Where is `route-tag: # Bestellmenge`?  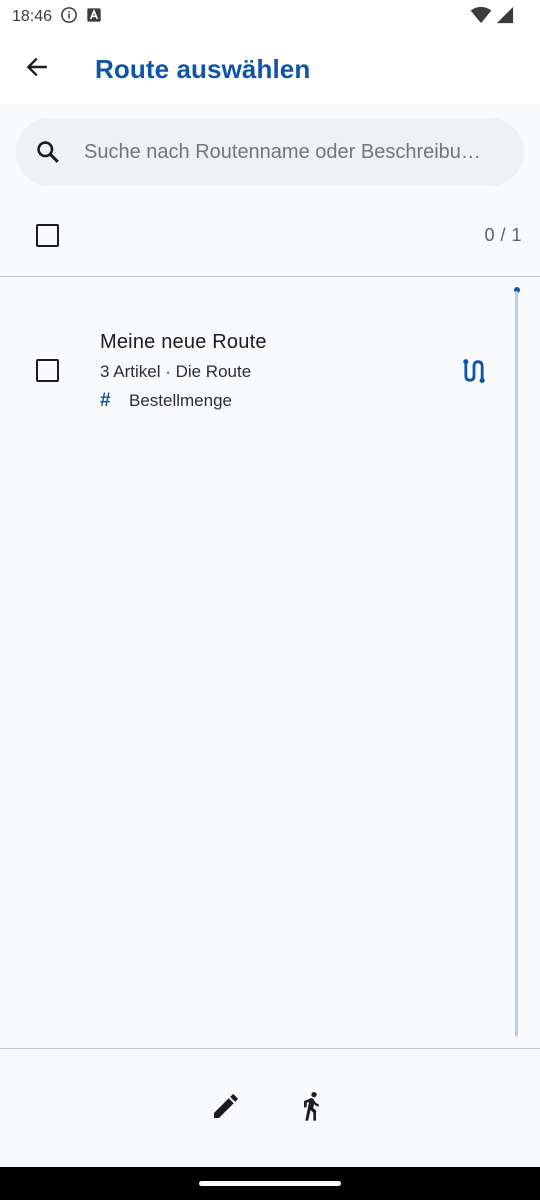 route-tag: # Bestellmenge is located at coordinates (183, 401).